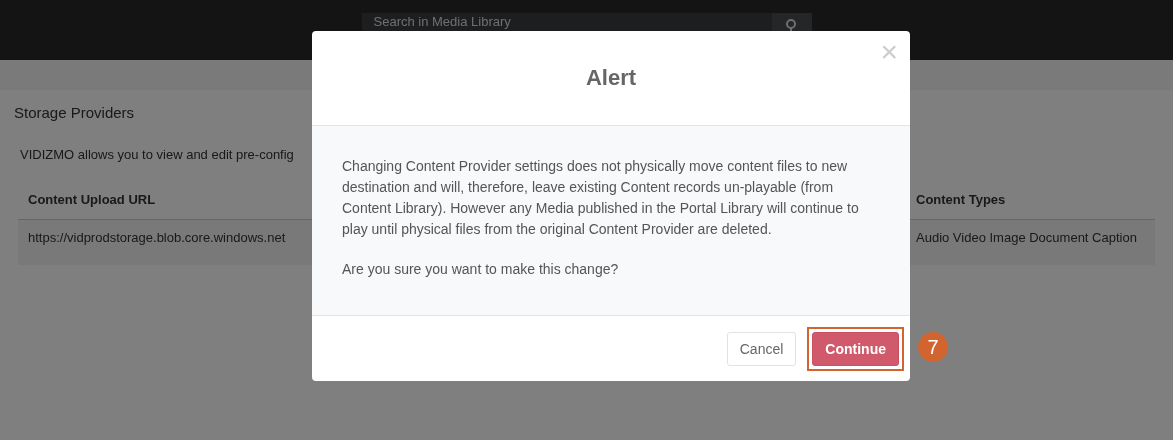 The image size is (1173, 440). I want to click on search-icon, so click(791, 26).